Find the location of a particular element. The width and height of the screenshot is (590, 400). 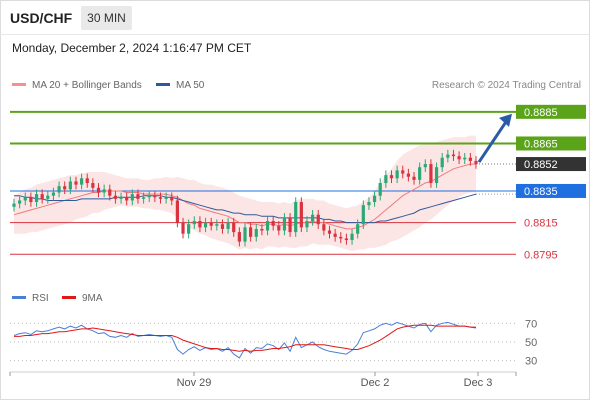

rsi-tick-50: 50 is located at coordinates (531, 343).